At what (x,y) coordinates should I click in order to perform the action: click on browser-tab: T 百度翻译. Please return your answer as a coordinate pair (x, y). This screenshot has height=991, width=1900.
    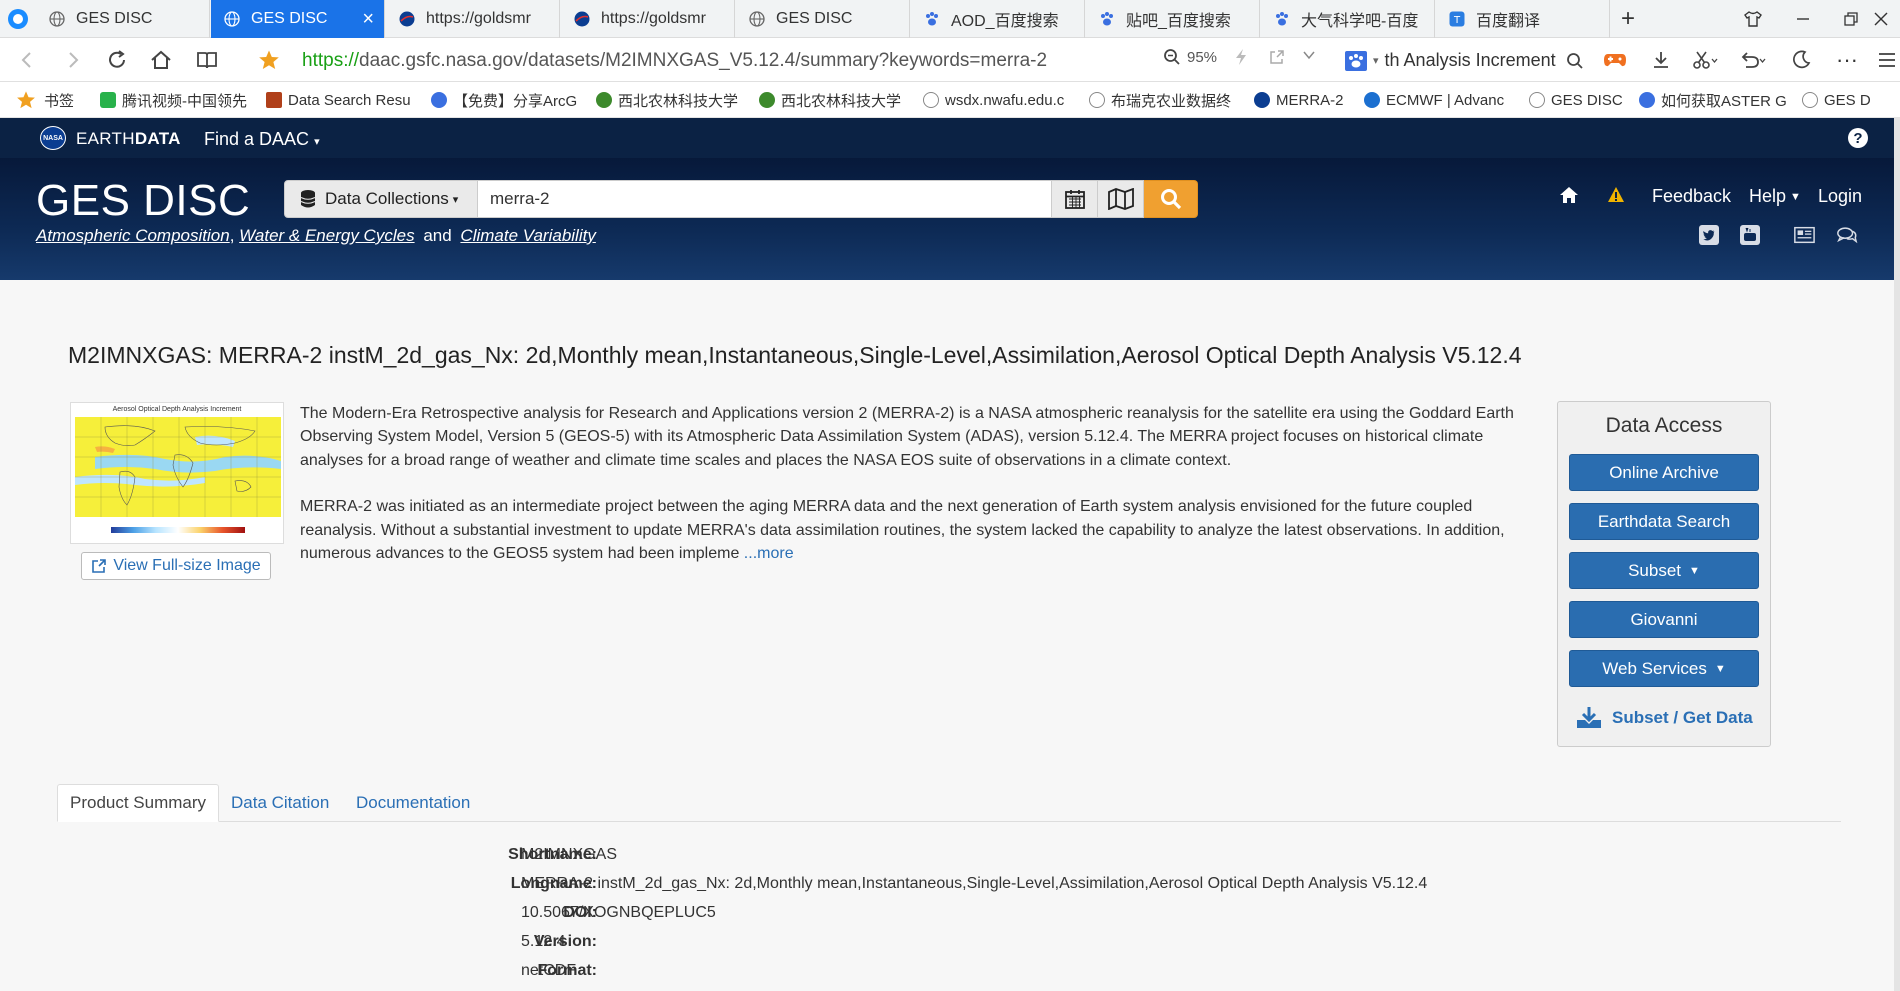
    Looking at the image, I should click on (1523, 19).